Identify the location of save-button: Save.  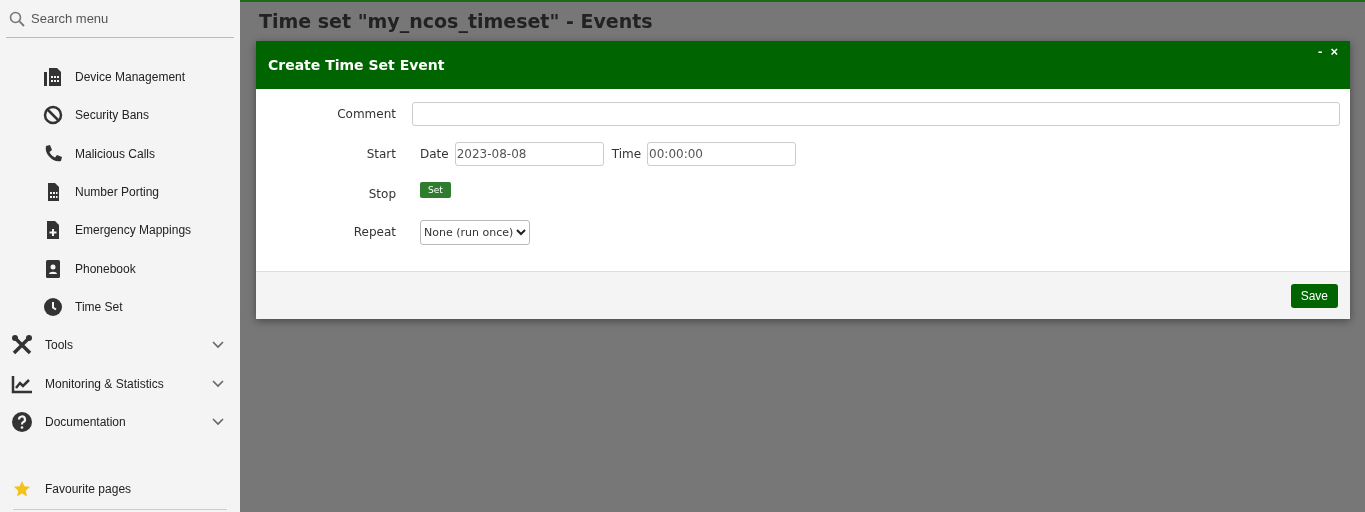
(1314, 295).